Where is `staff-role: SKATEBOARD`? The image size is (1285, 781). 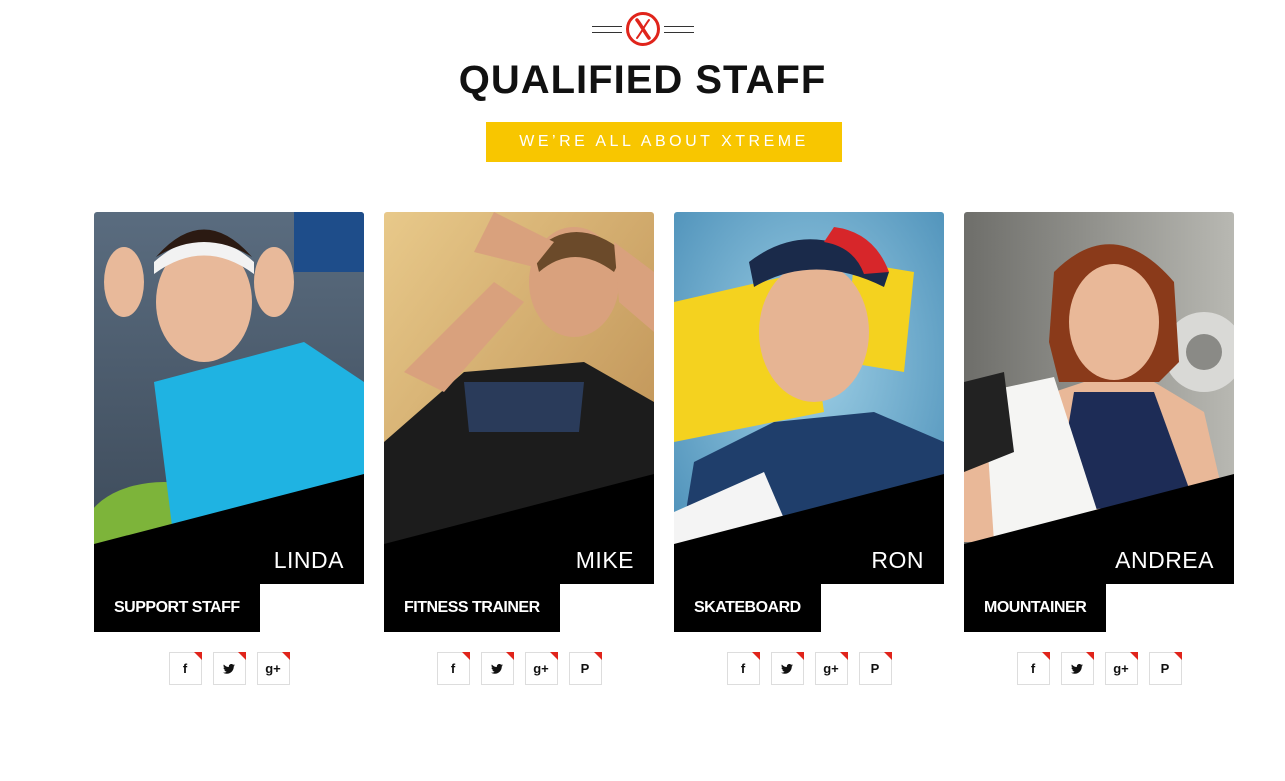
staff-role: SKATEBOARD is located at coordinates (747, 608).